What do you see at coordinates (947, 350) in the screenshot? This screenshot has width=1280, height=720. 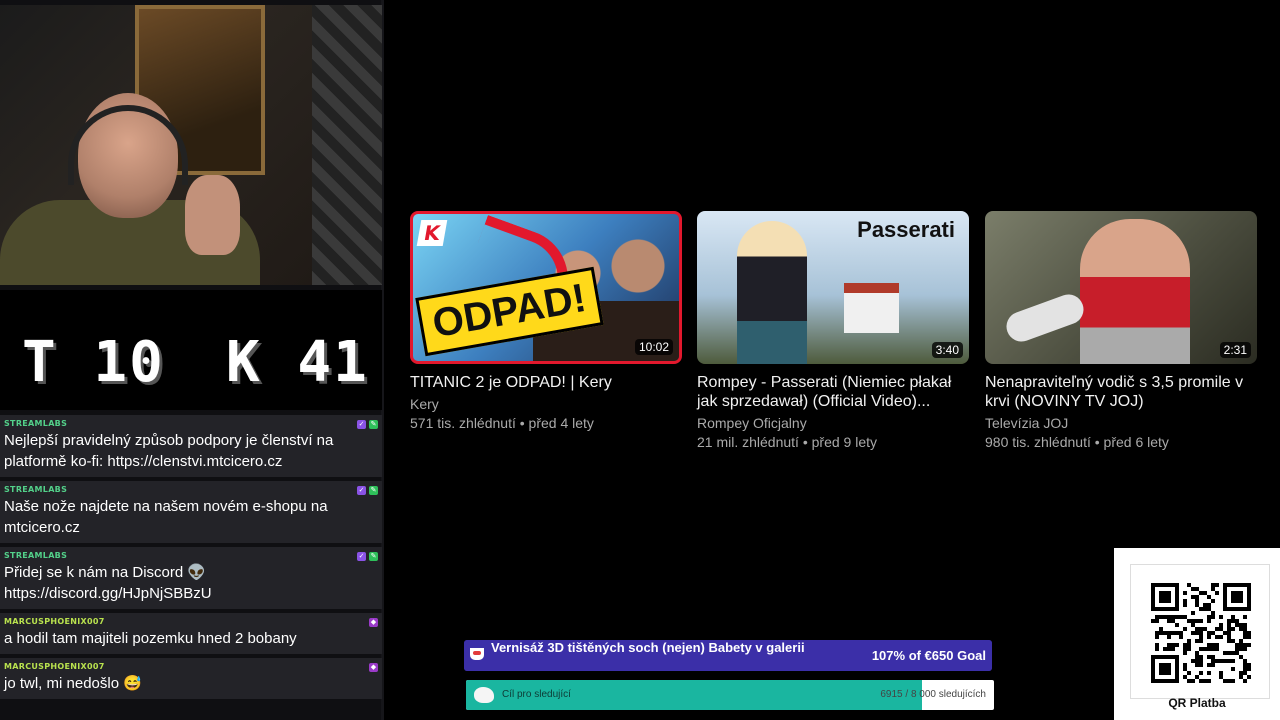 I see `video-duration: 3:40` at bounding box center [947, 350].